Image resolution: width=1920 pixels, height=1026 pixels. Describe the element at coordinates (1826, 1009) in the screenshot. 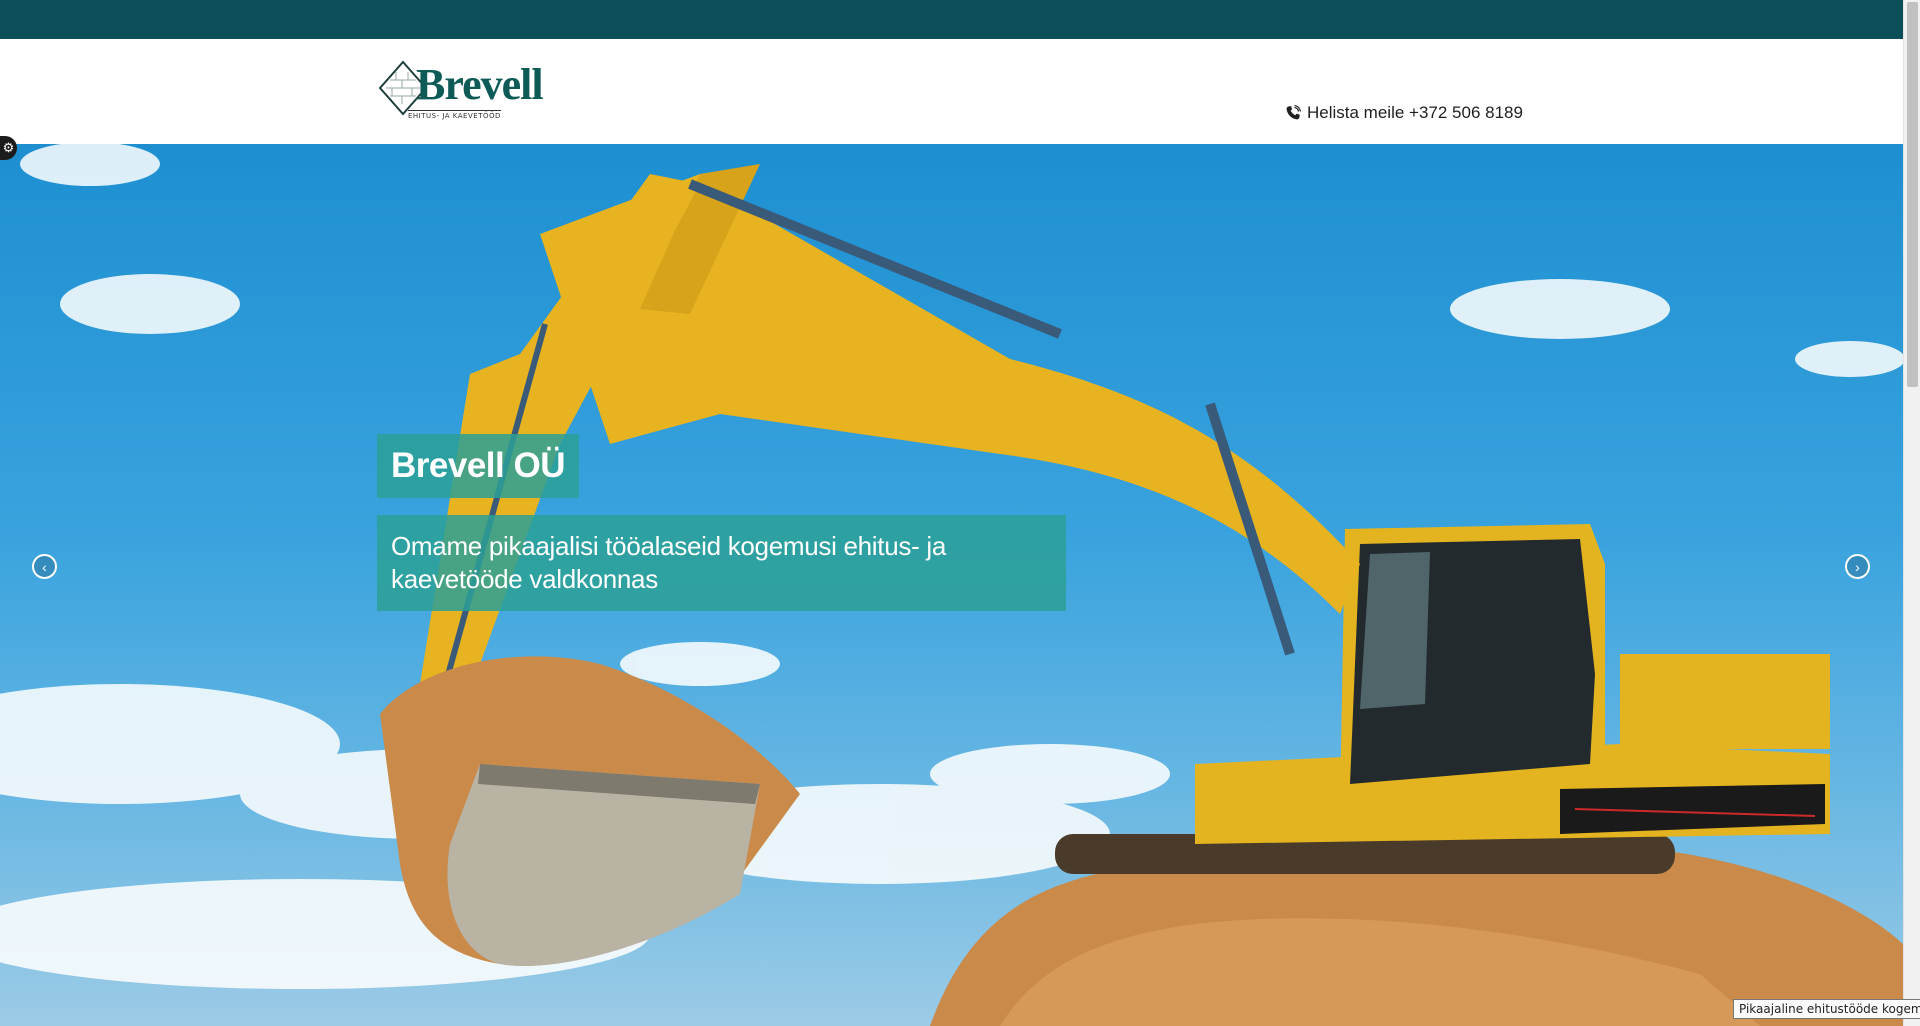

I see `image-tooltip: Pikaajaline ehitustööde kogemus` at that location.